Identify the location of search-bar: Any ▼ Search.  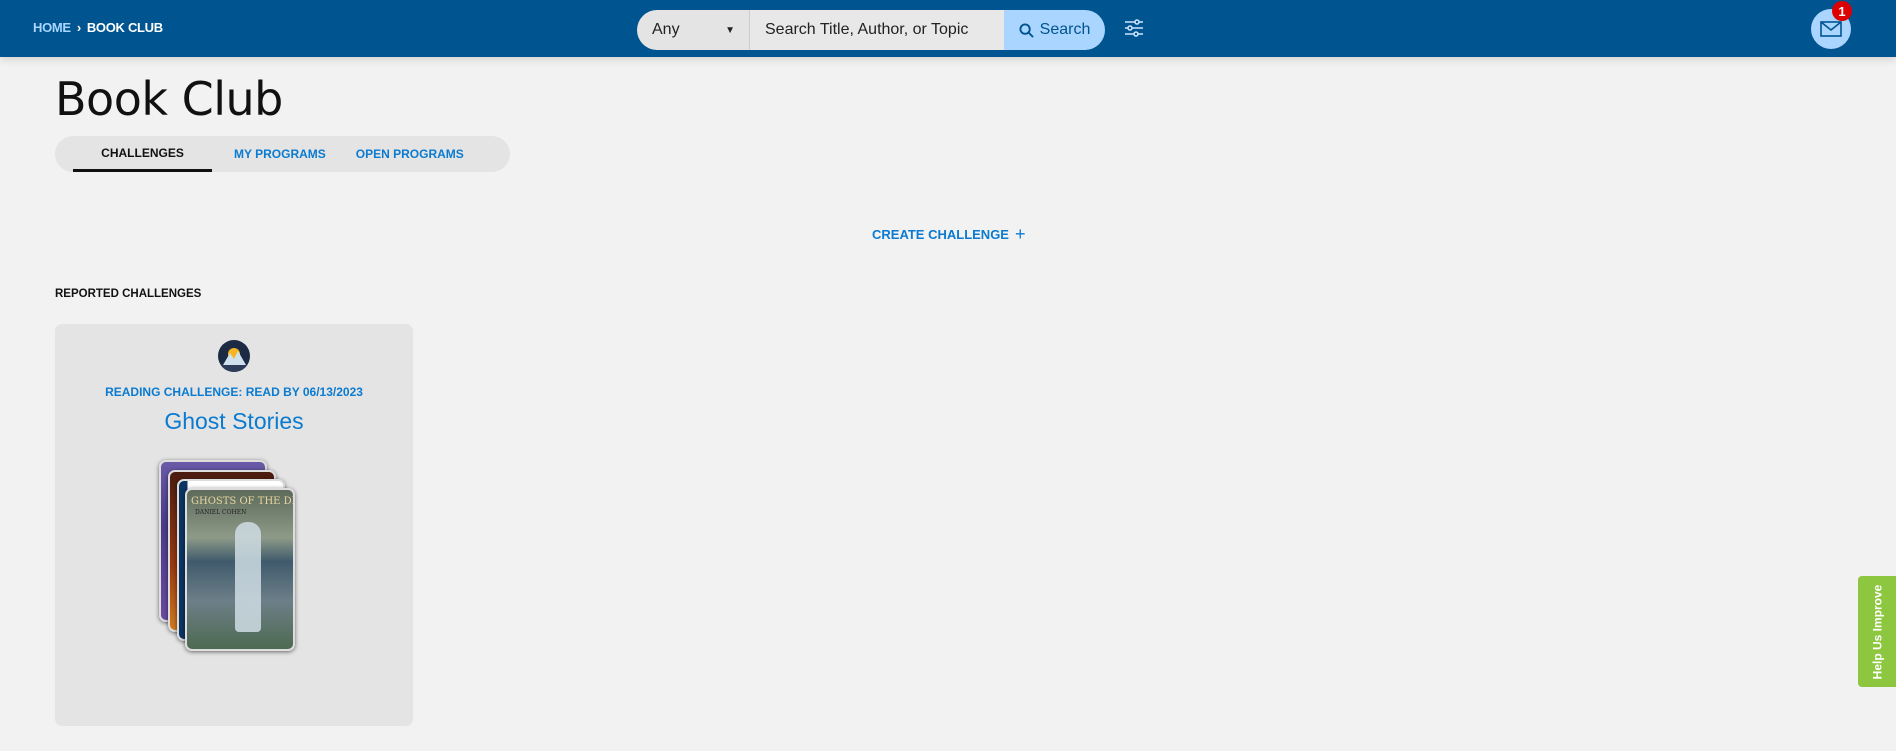
(871, 30).